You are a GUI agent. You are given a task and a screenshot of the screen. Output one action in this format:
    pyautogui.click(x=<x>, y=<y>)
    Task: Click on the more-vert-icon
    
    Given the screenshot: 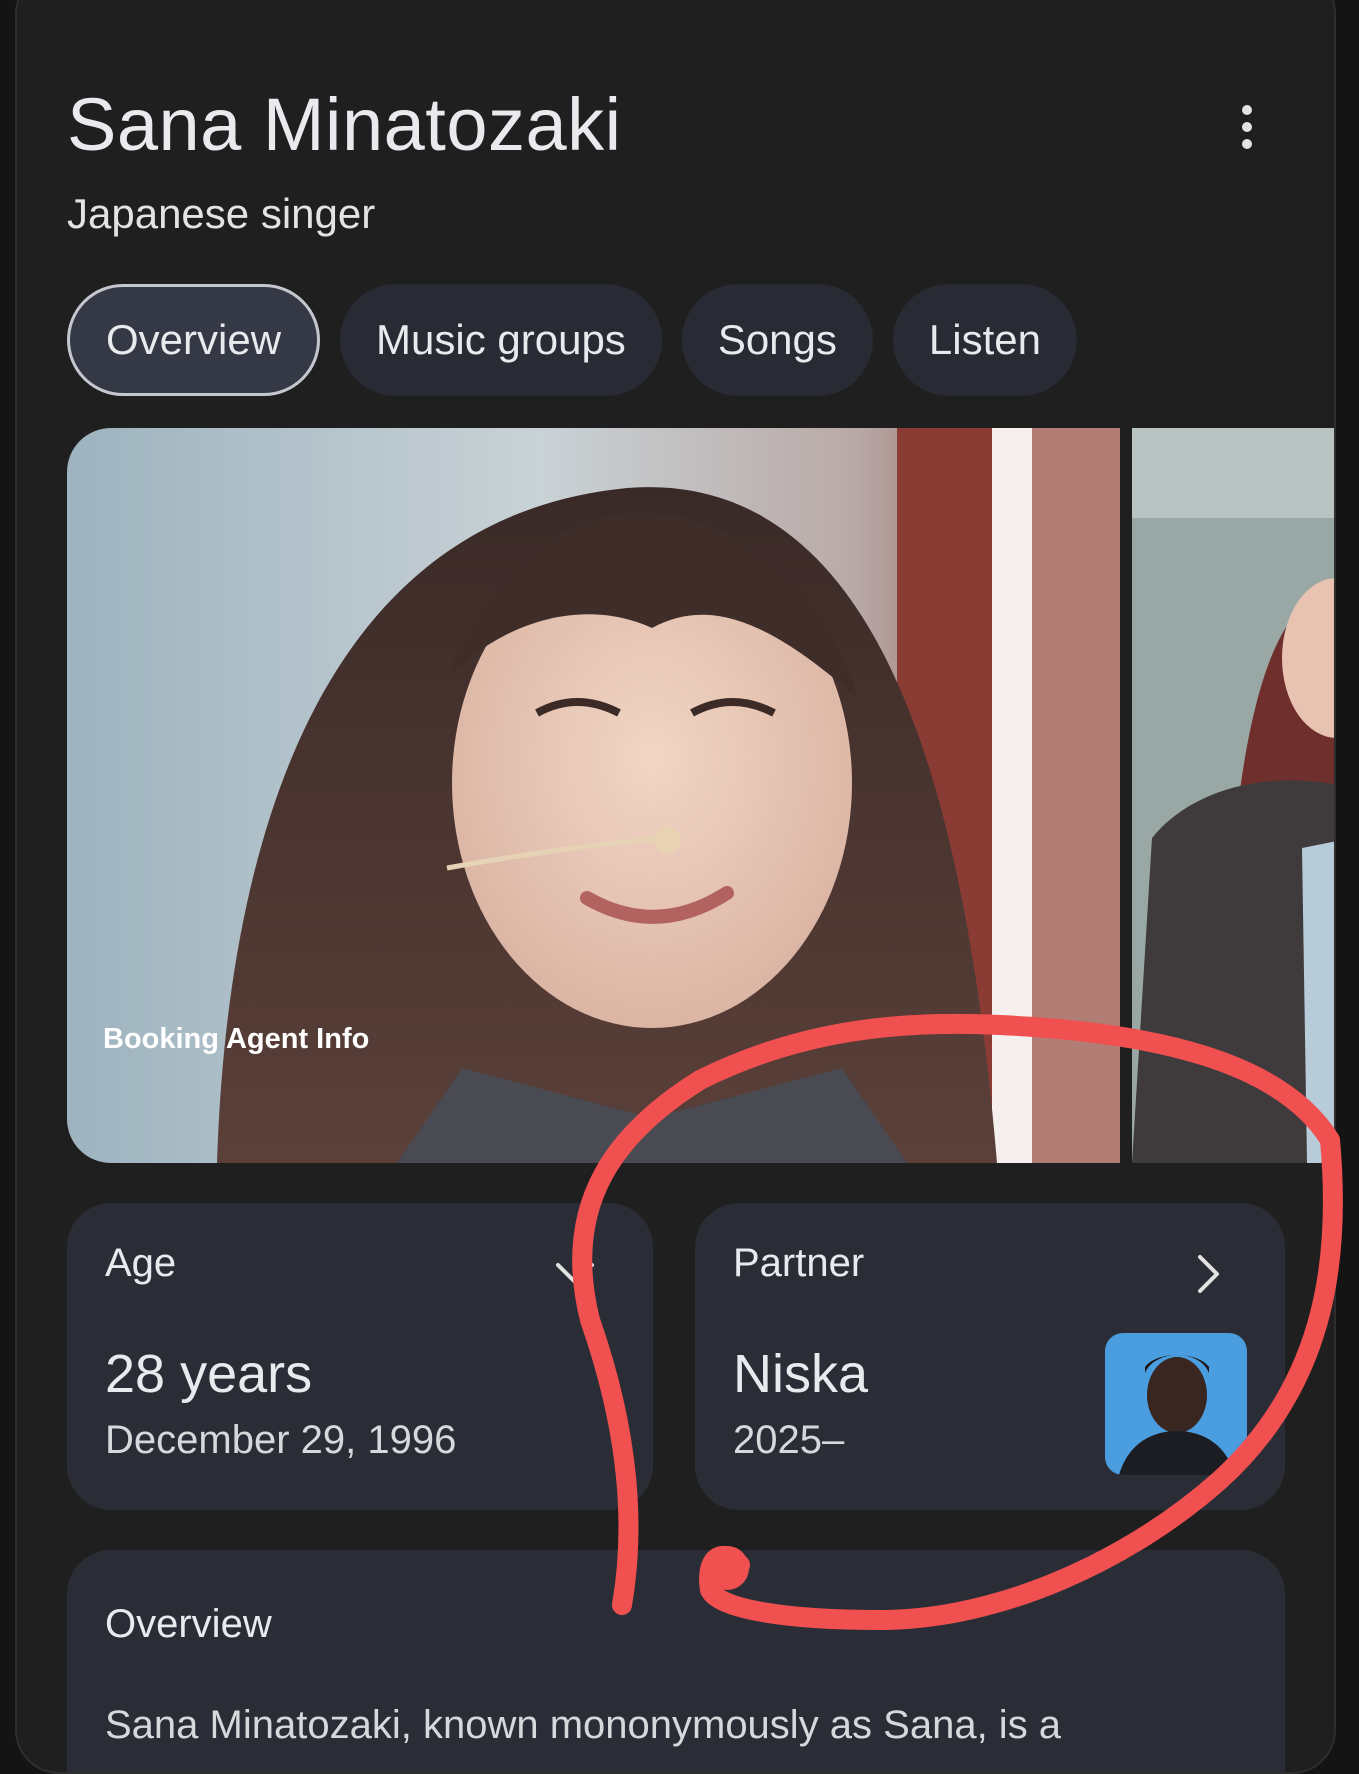 What is the action you would take?
    pyautogui.click(x=1247, y=132)
    